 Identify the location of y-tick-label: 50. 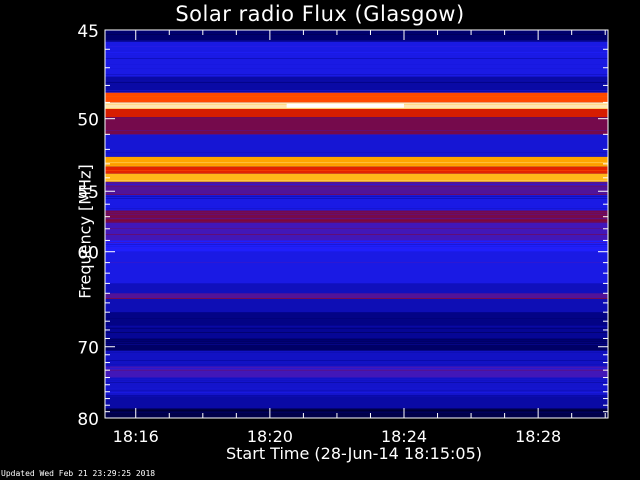
(88, 121).